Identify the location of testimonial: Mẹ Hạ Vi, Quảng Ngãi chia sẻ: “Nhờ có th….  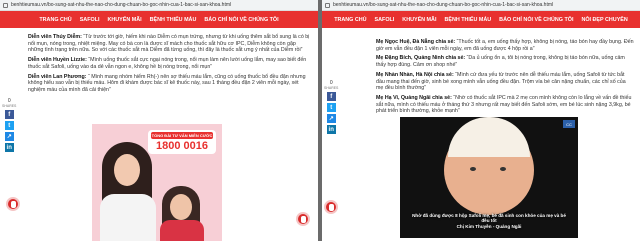
(505, 105).